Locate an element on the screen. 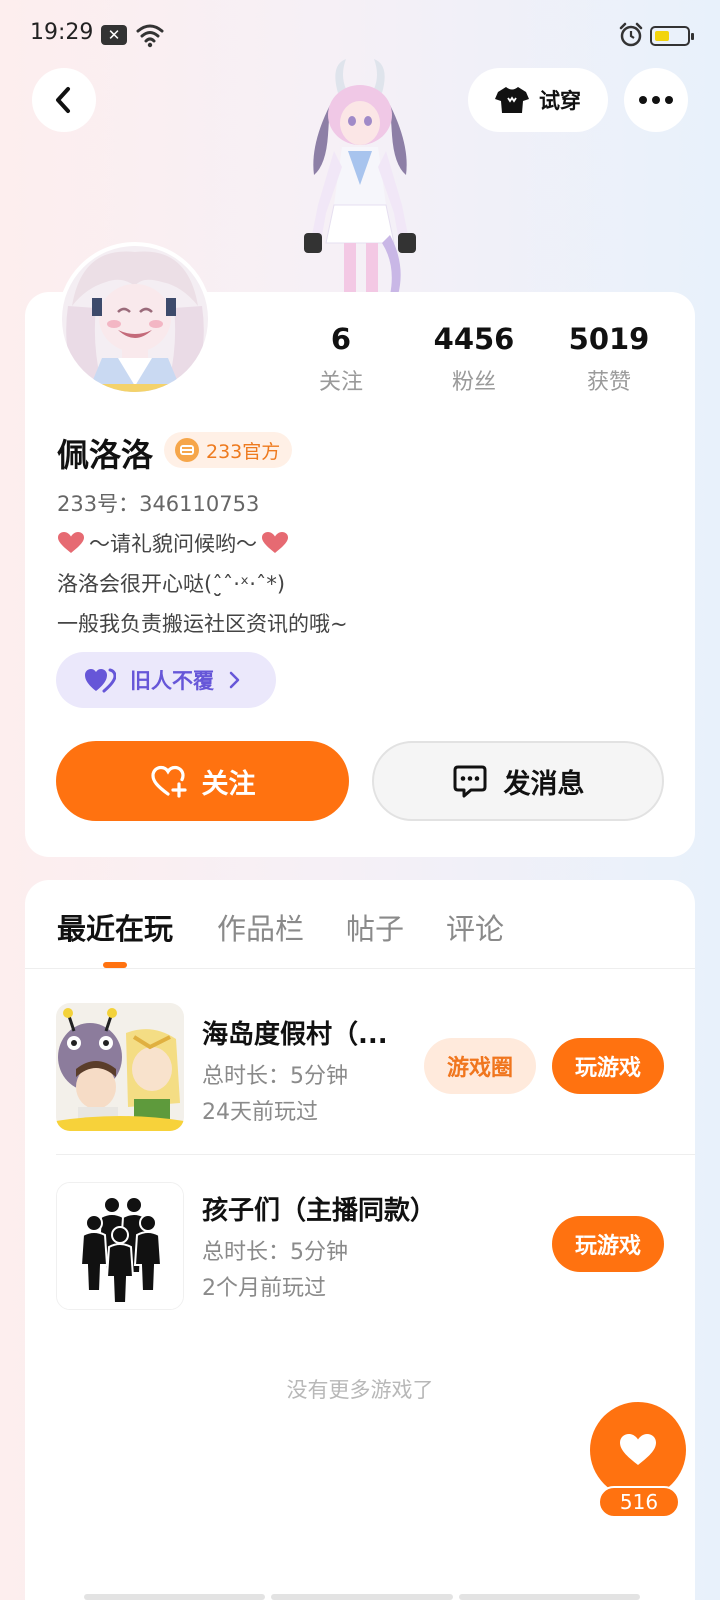 The image size is (720, 1600). chevron-left-icon is located at coordinates (63, 100).